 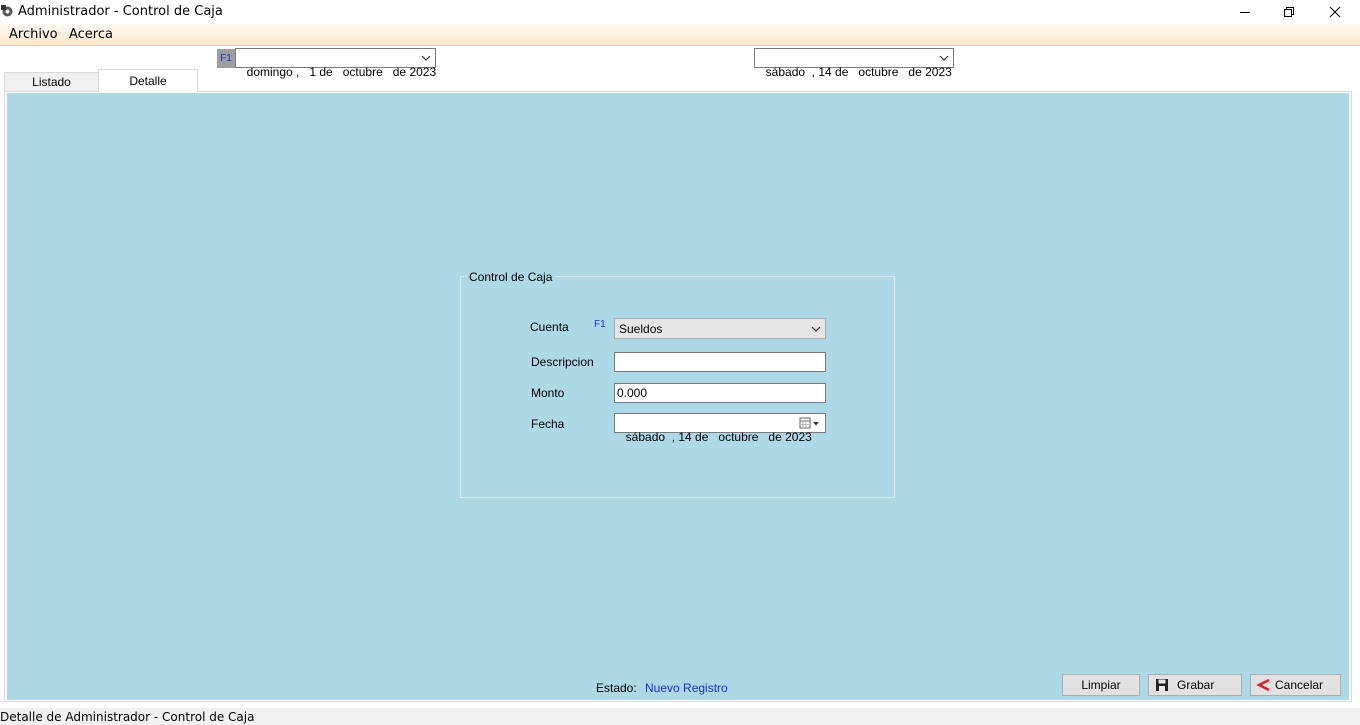 I want to click on fecha-value: sábado , 14 de octubre de 2023, so click(x=718, y=437).